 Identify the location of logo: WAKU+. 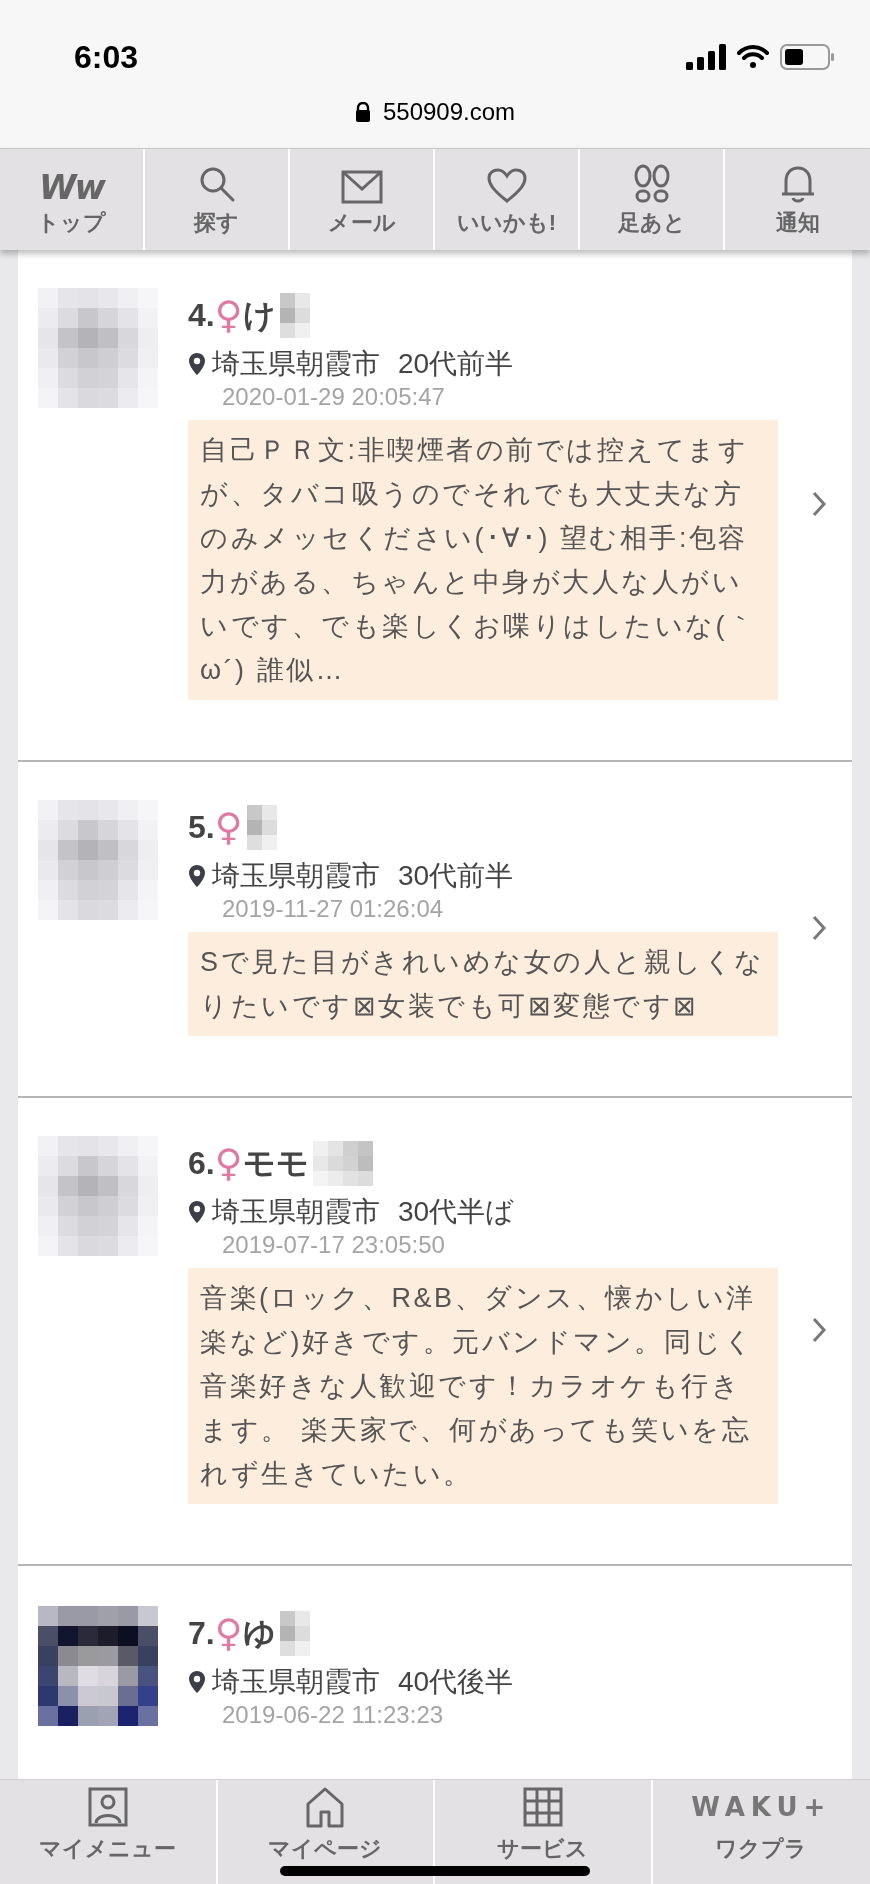
(761, 1807).